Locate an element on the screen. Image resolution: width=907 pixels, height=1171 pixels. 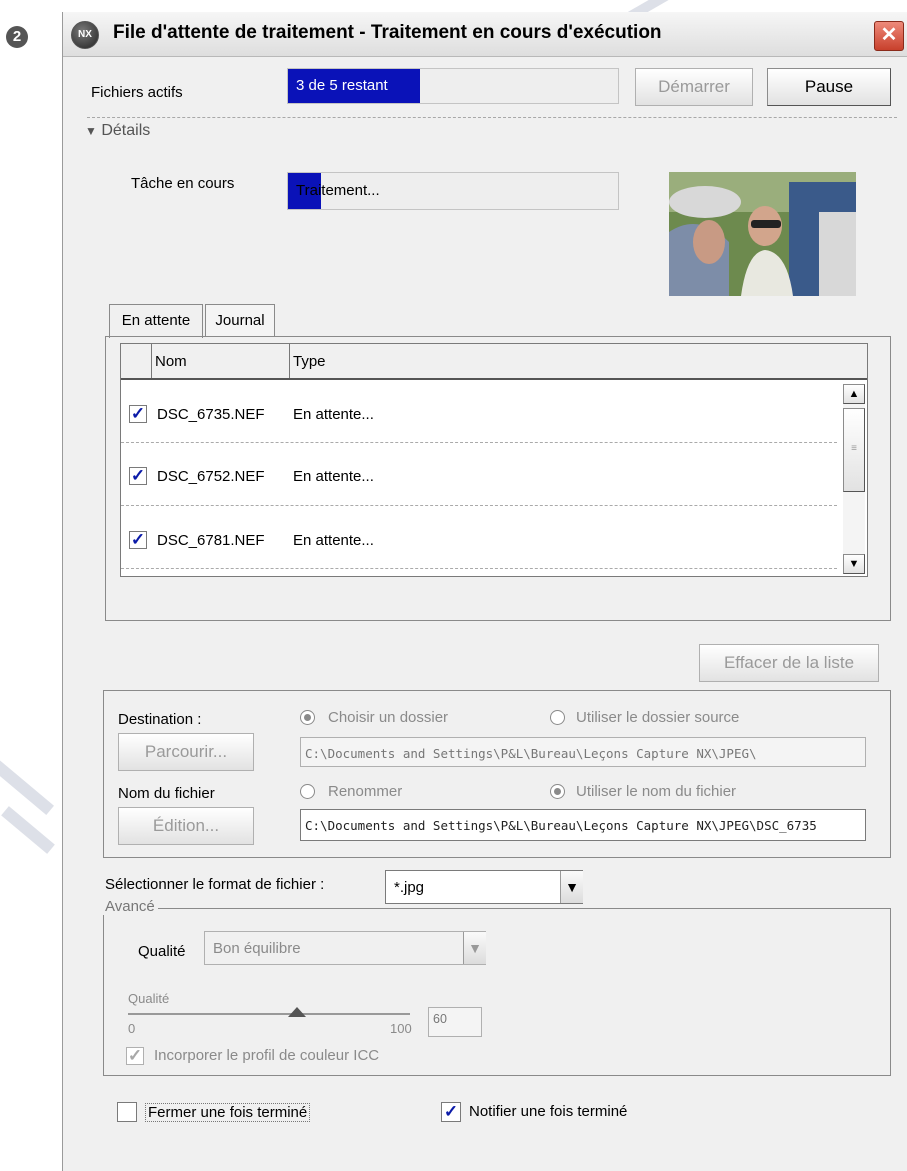
current-task-label: Tâche en cours is located at coordinates (183, 183).